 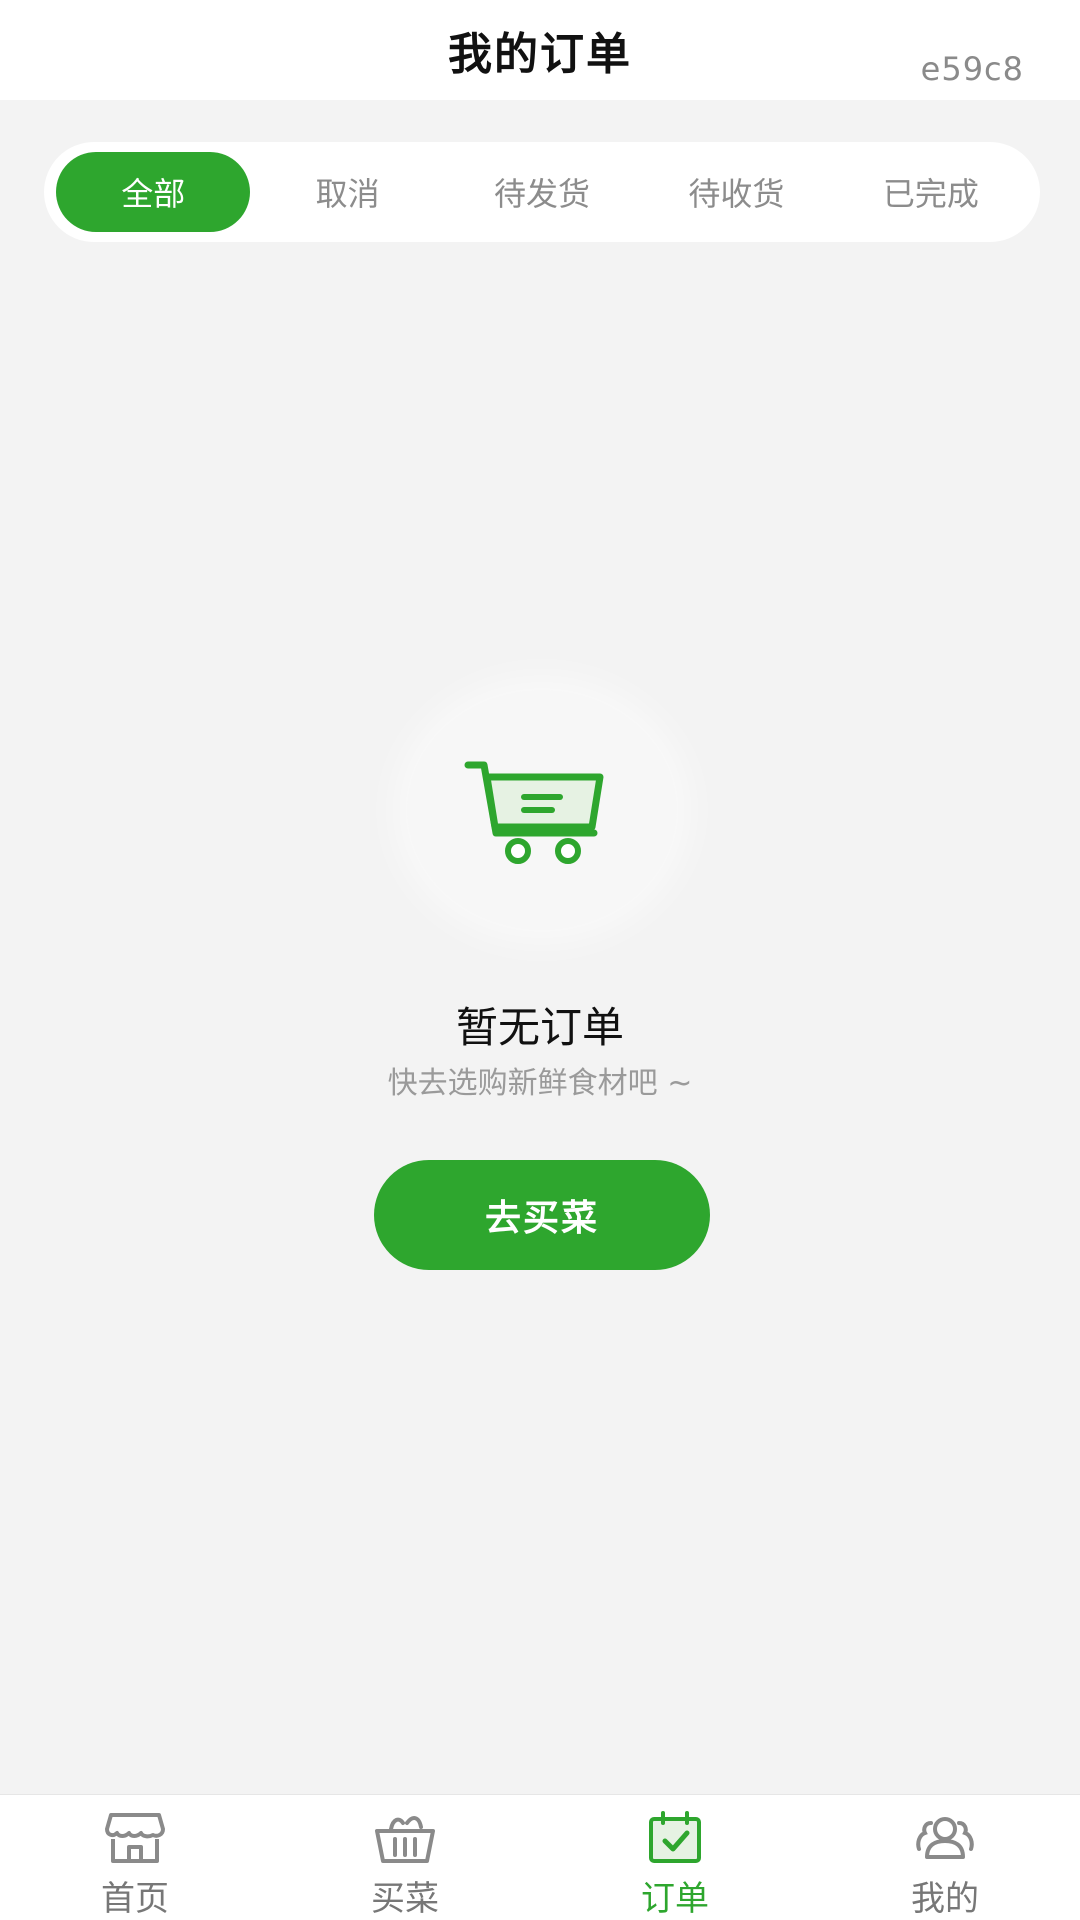 I want to click on basket-icon, so click(x=405, y=1839).